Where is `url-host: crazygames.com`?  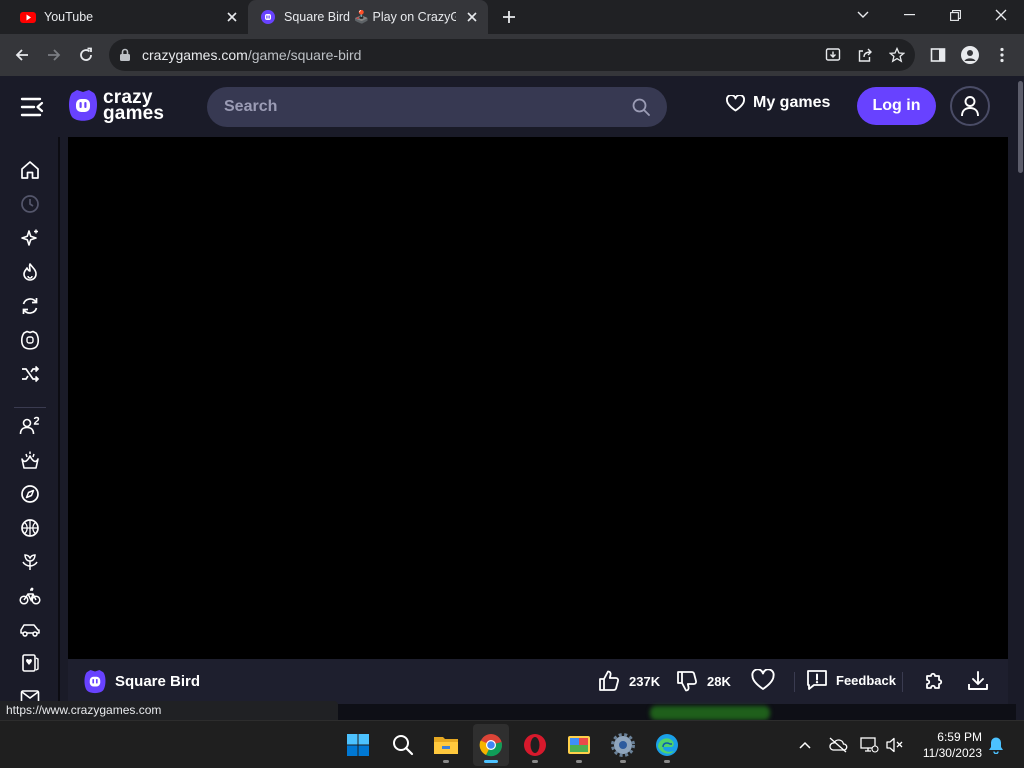 url-host: crazygames.com is located at coordinates (195, 55).